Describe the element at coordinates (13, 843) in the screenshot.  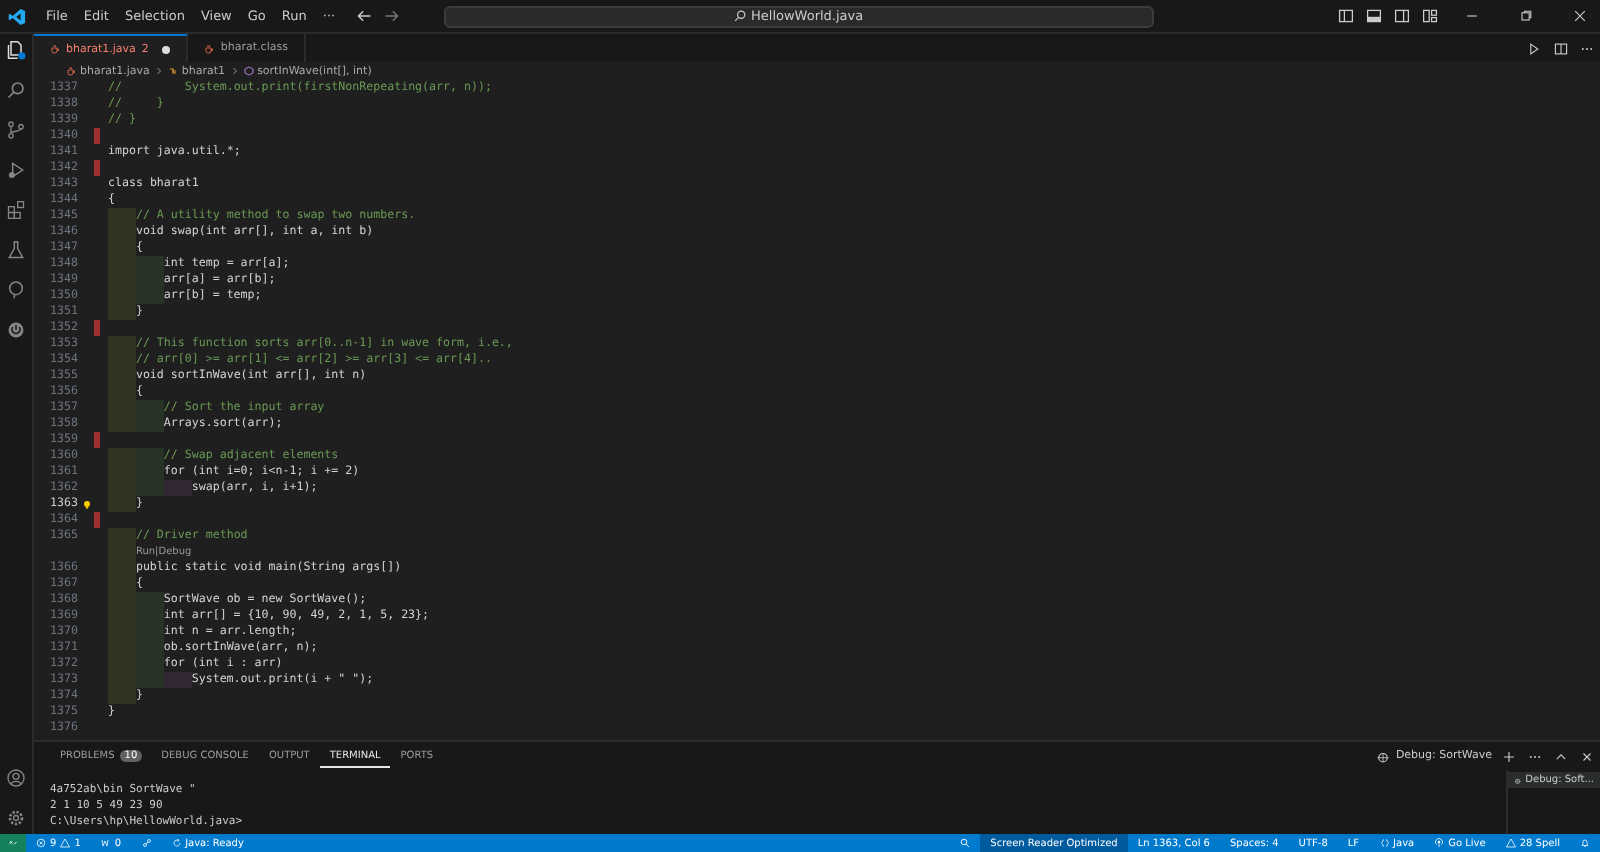
I see `remote-icon` at that location.